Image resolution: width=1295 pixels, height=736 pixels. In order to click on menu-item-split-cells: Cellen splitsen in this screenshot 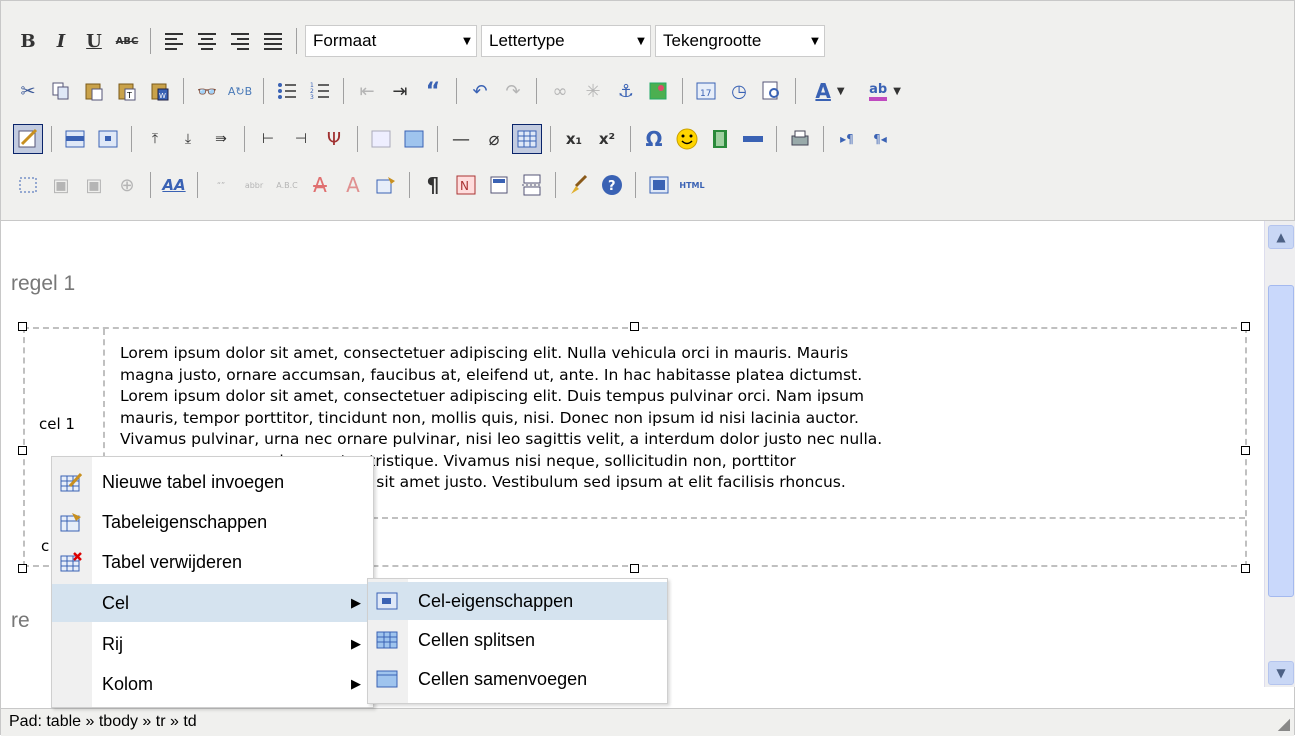, I will do `click(517, 640)`.